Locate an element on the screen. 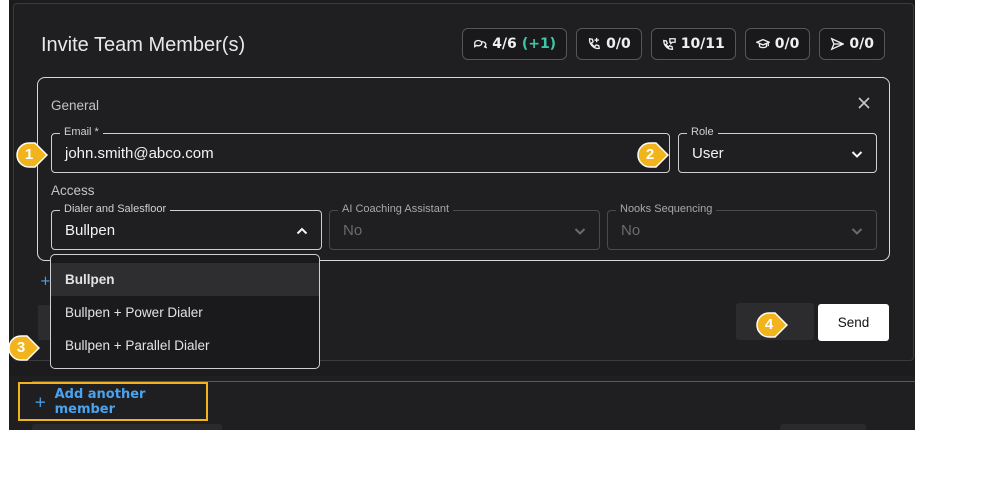  role-label: Role is located at coordinates (702, 132).